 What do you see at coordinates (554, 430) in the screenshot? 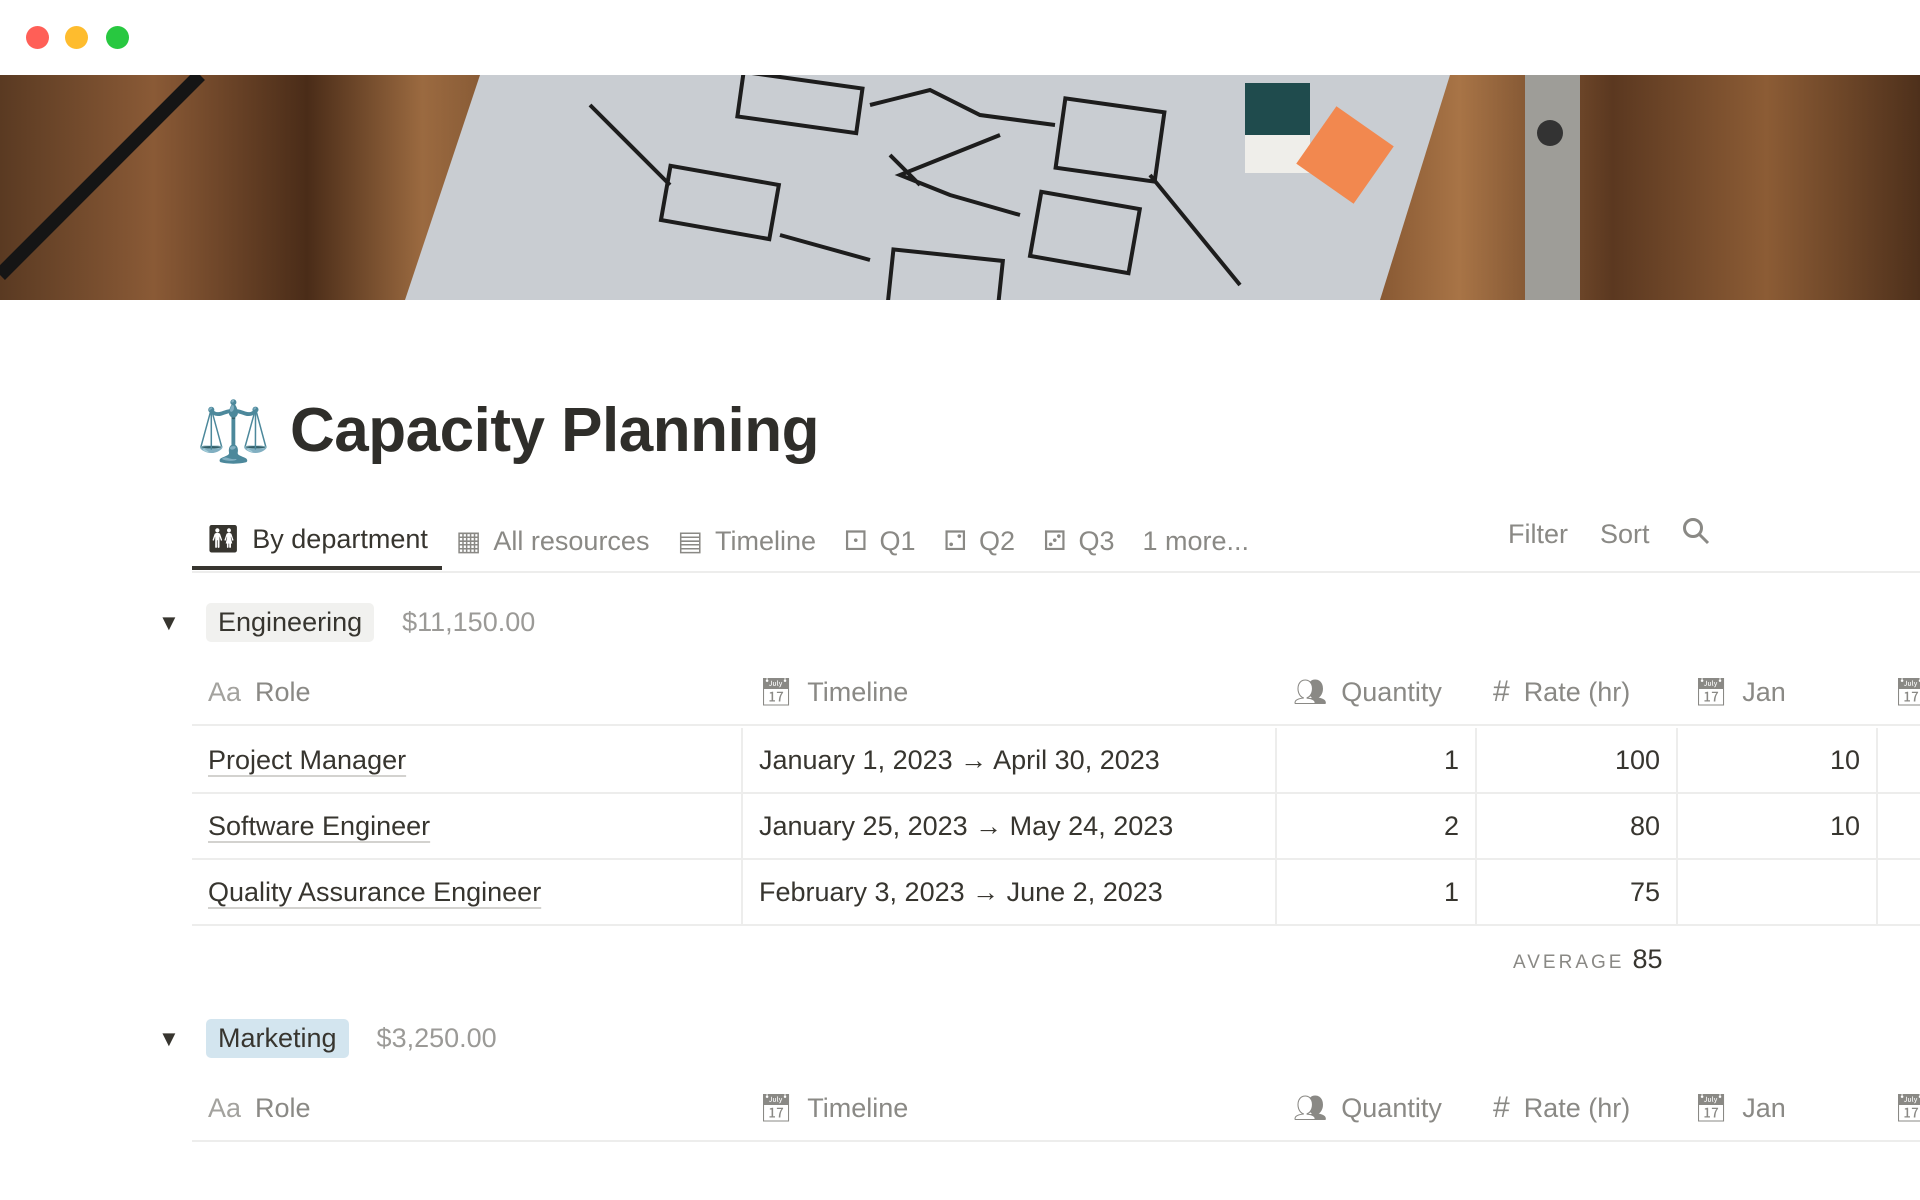
I see `page-title: Capacity Planning` at bounding box center [554, 430].